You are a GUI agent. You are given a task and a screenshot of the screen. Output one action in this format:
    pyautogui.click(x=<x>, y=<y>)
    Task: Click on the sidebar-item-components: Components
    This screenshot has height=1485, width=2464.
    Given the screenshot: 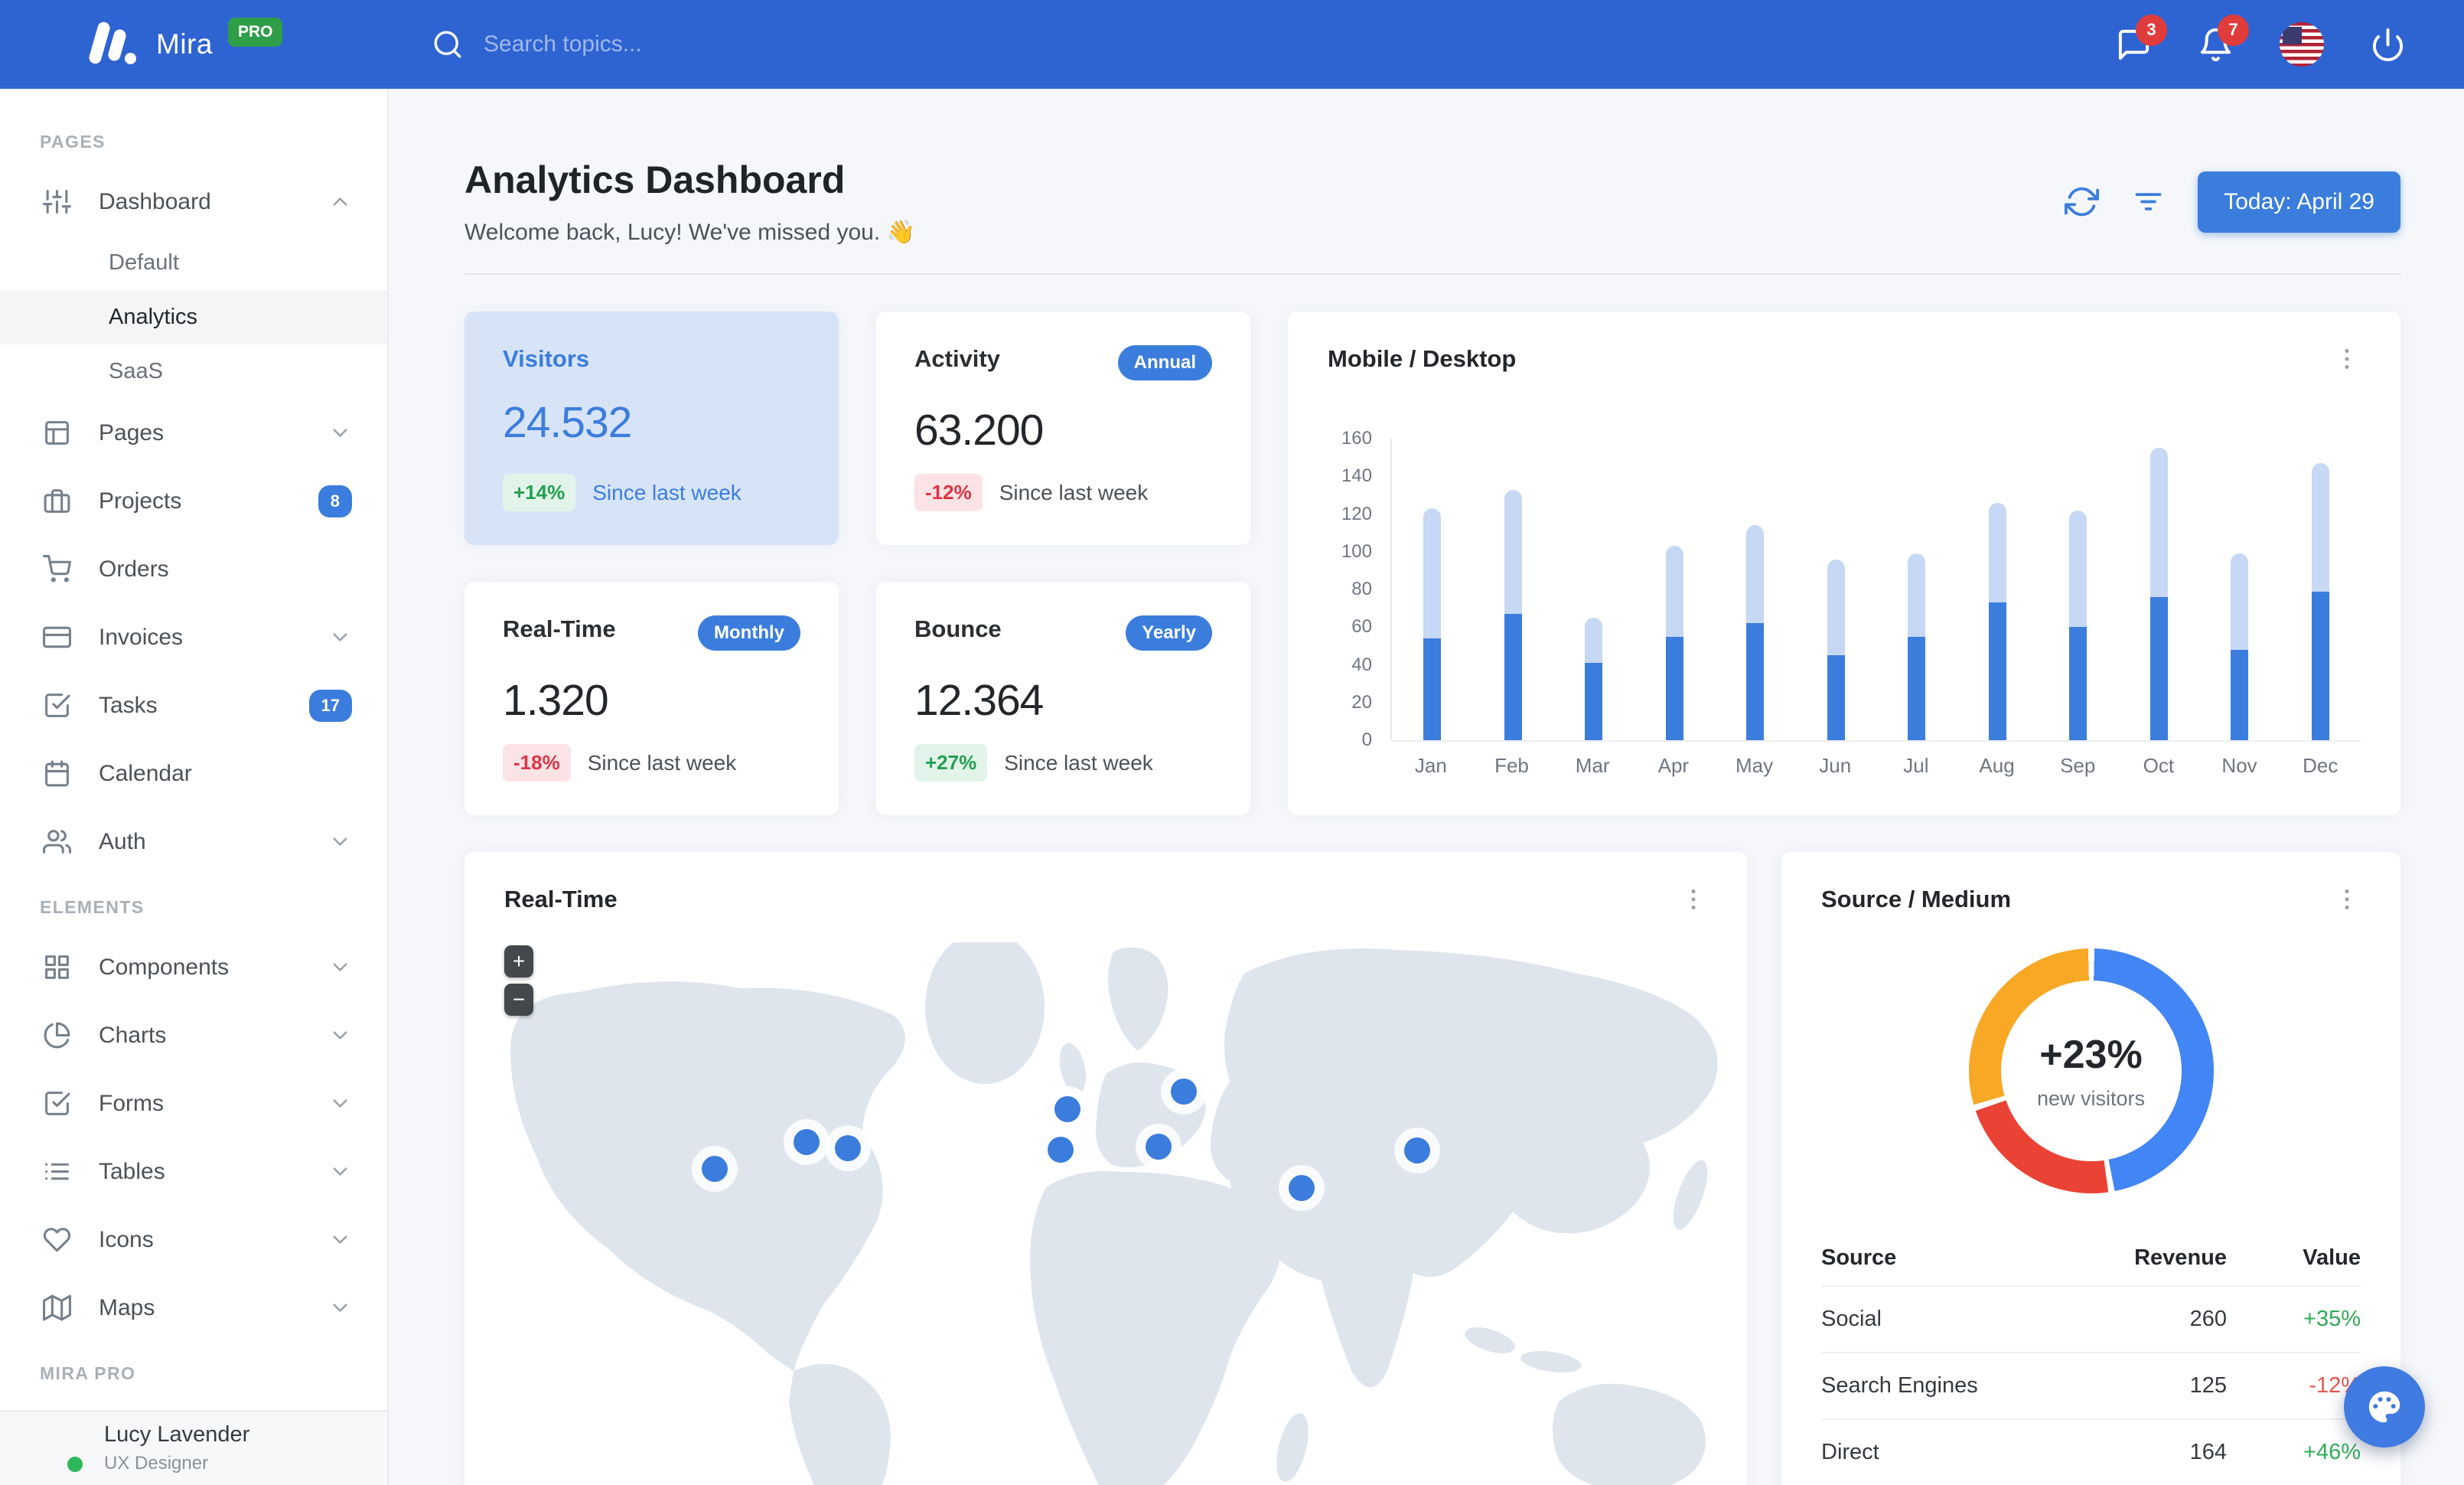 What is the action you would take?
    pyautogui.click(x=193, y=967)
    